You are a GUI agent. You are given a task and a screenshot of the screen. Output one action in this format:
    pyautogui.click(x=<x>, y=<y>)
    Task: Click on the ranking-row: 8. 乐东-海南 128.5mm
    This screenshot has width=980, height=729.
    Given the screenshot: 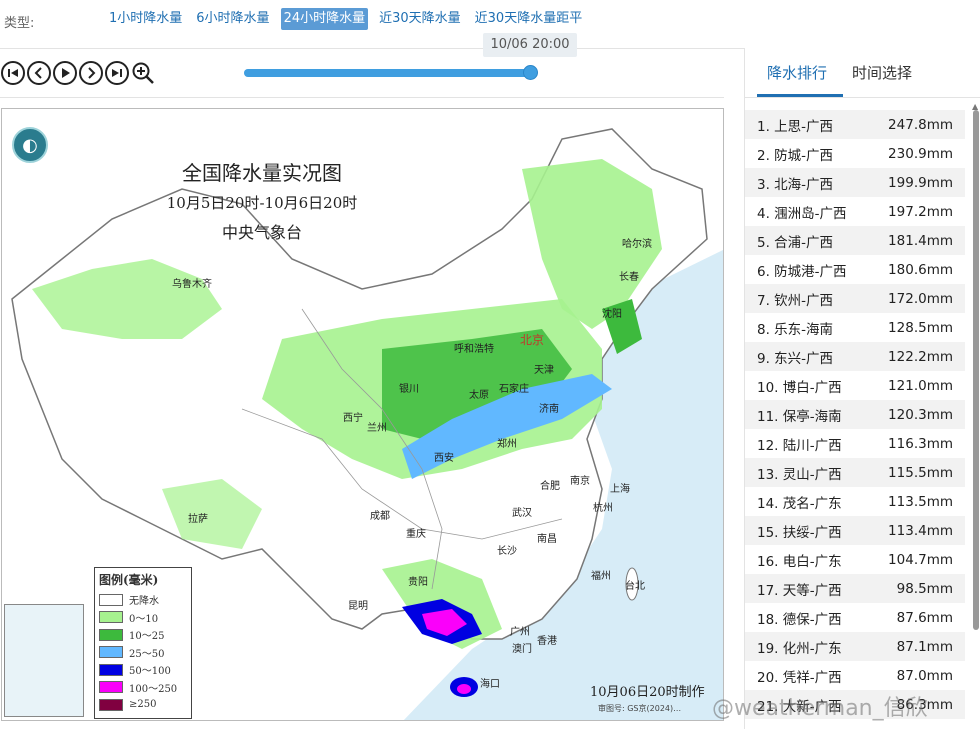 What is the action you would take?
    pyautogui.click(x=855, y=327)
    